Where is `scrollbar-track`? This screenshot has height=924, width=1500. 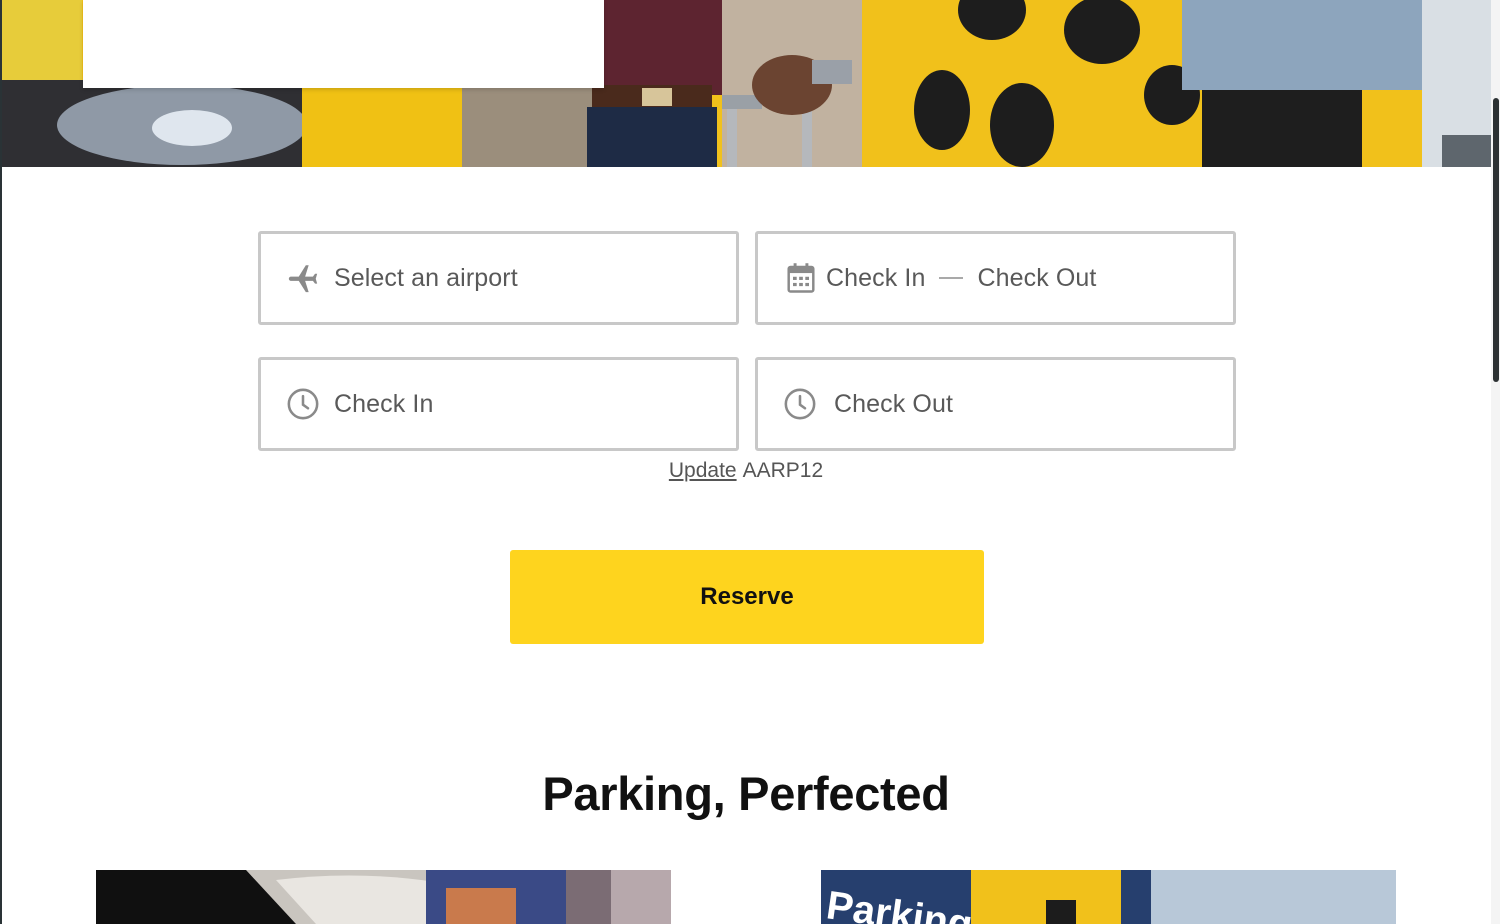 scrollbar-track is located at coordinates (1495, 462).